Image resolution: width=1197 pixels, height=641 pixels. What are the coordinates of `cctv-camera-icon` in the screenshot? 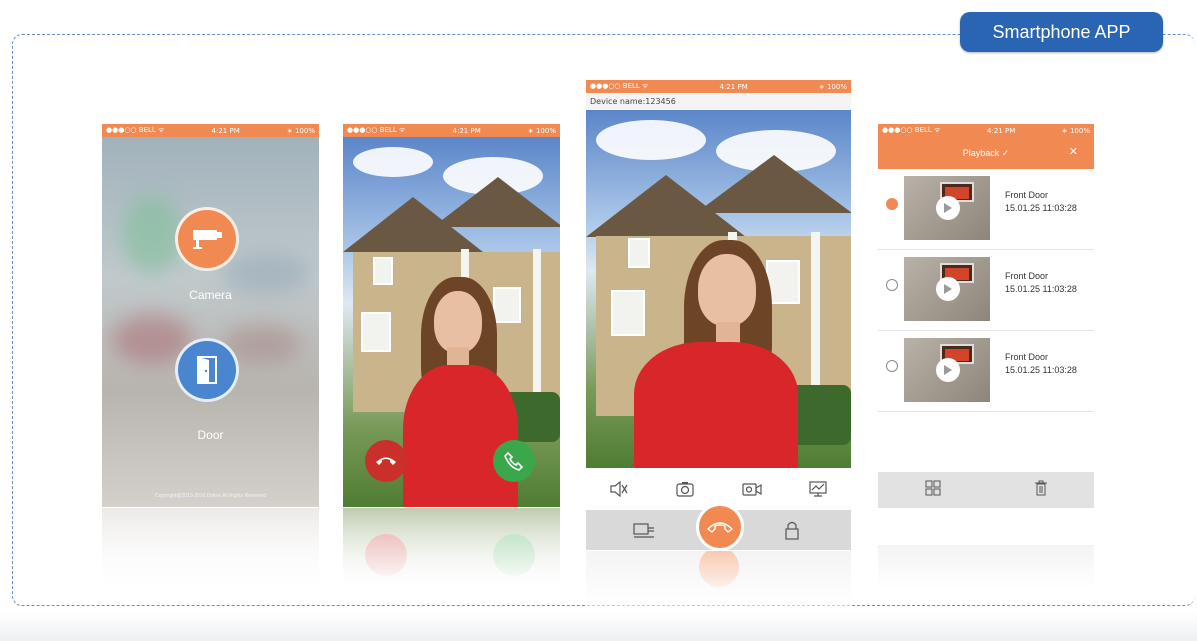 It's located at (207, 239).